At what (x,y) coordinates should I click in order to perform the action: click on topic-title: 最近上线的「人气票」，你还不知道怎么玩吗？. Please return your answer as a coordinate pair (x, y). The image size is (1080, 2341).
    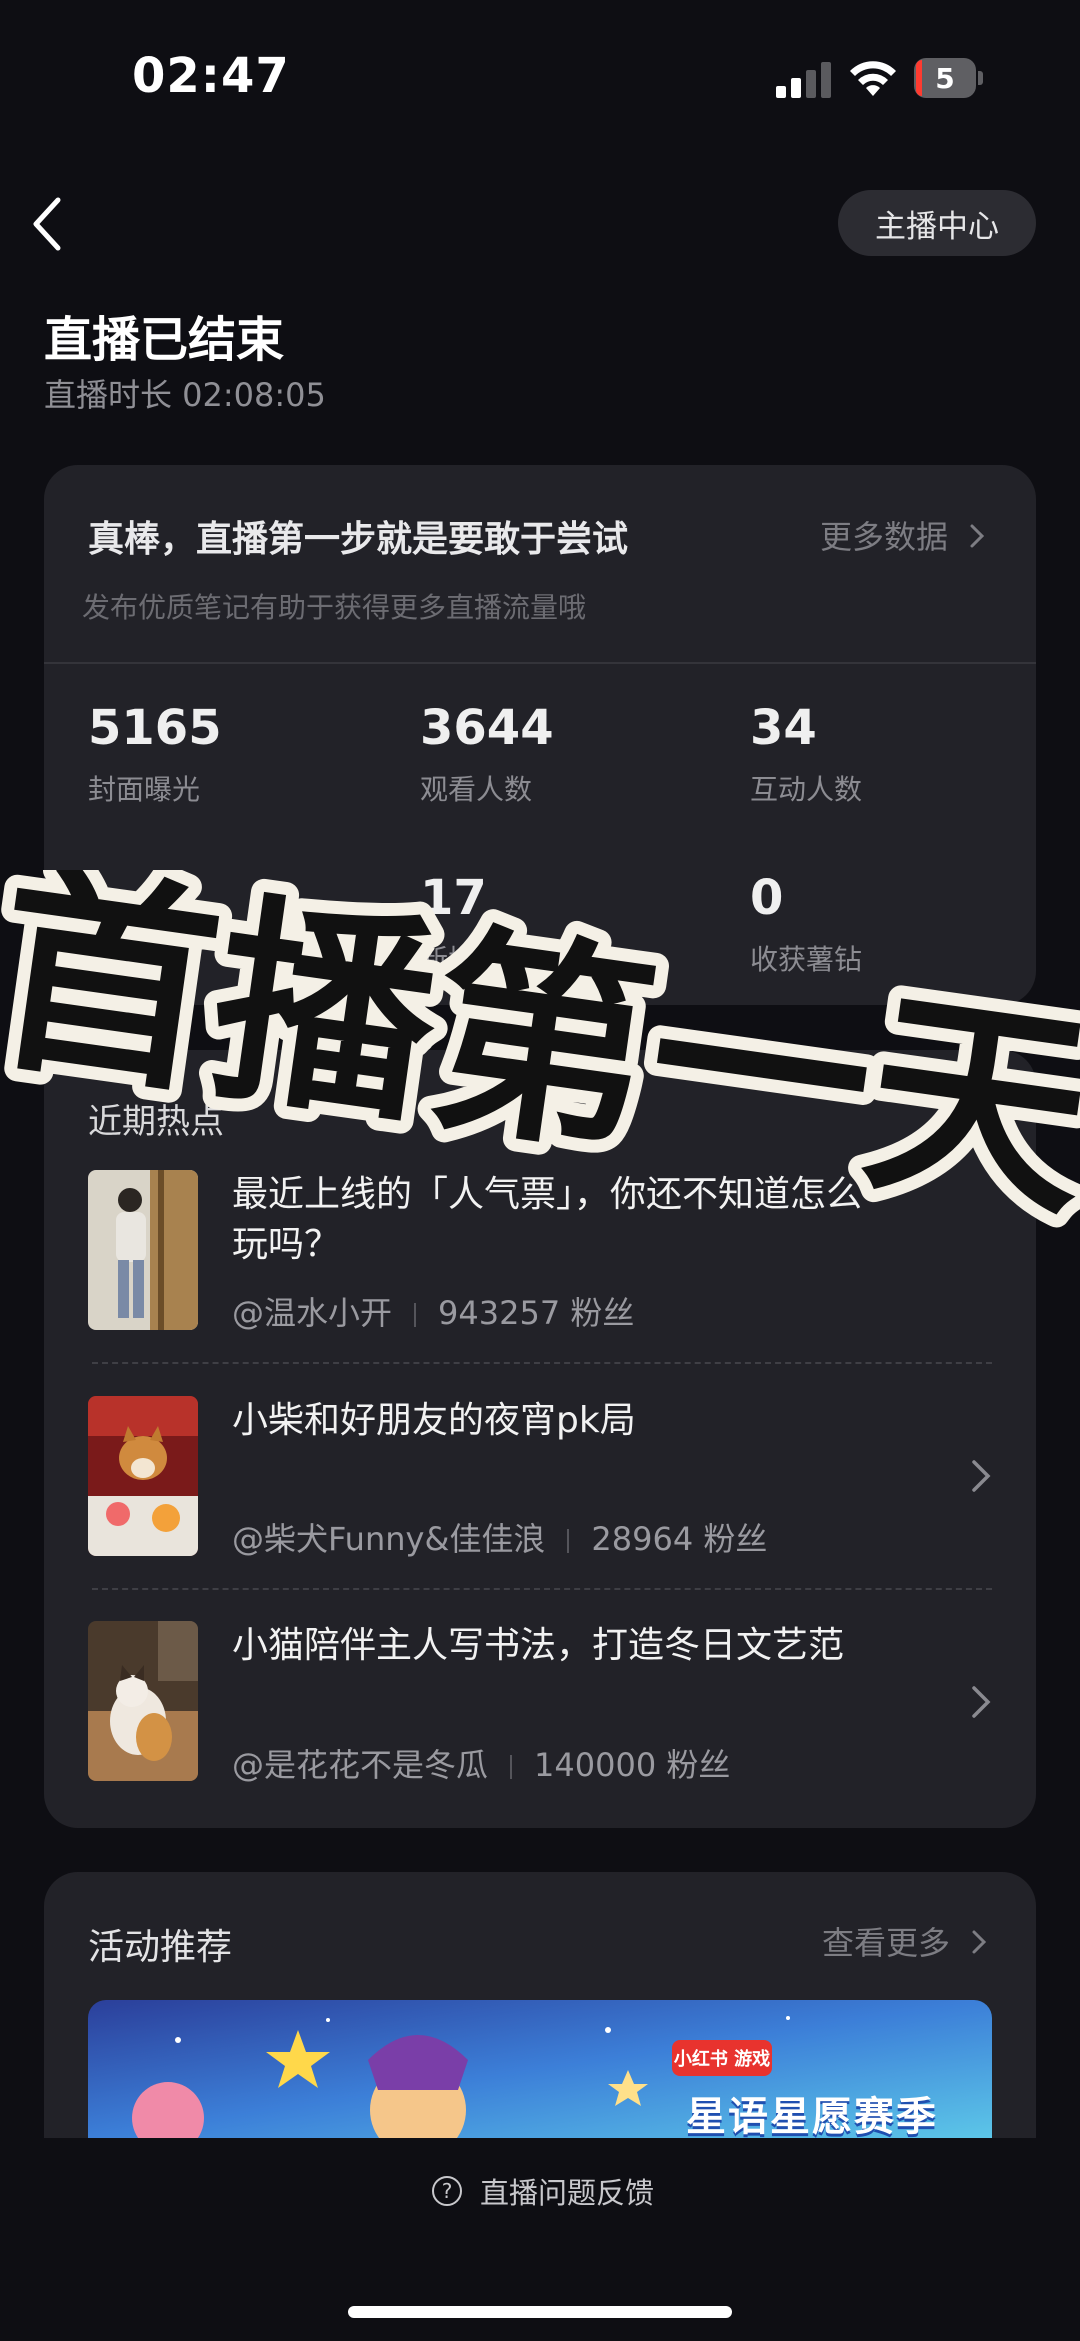
    Looking at the image, I should click on (557, 1220).